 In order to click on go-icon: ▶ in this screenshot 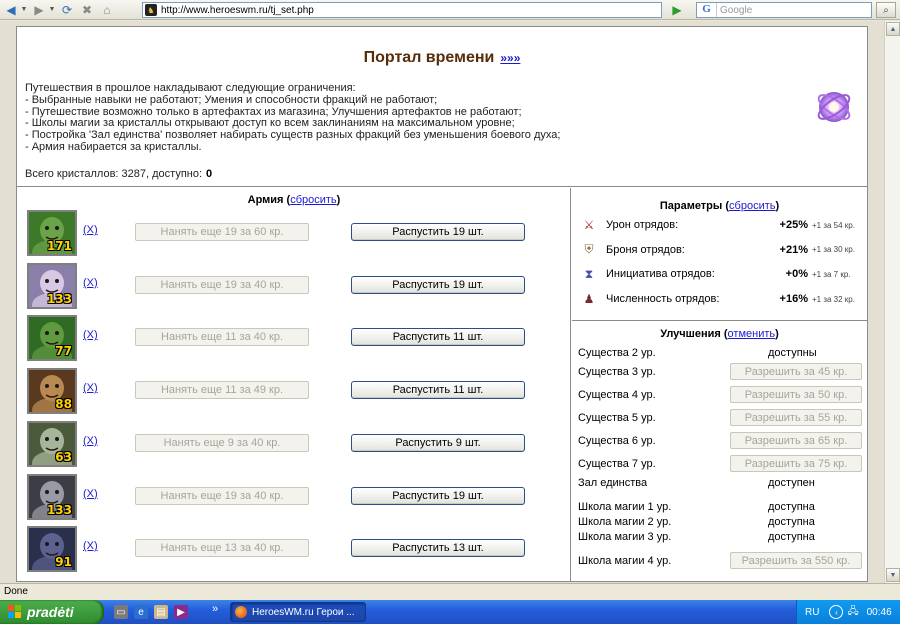, I will do `click(677, 10)`.